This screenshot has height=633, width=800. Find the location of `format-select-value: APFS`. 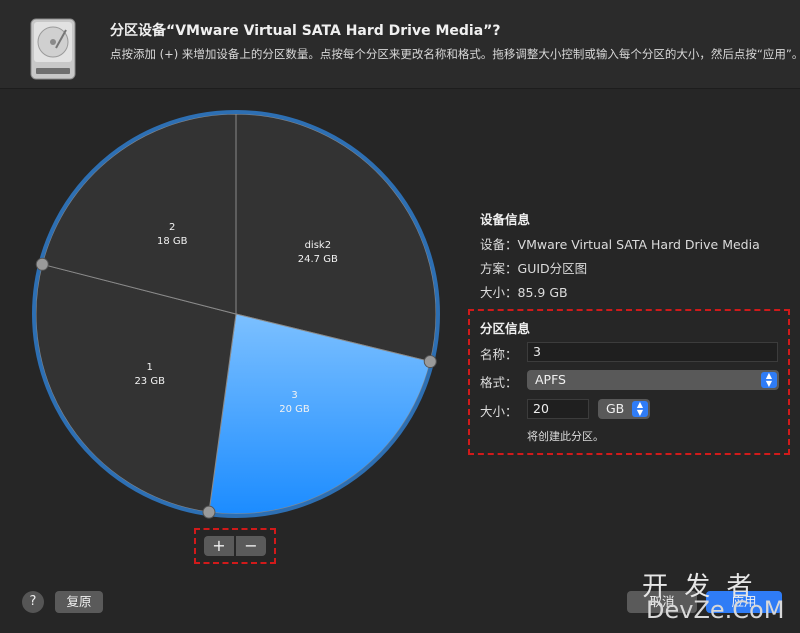

format-select-value: APFS is located at coordinates (550, 379).